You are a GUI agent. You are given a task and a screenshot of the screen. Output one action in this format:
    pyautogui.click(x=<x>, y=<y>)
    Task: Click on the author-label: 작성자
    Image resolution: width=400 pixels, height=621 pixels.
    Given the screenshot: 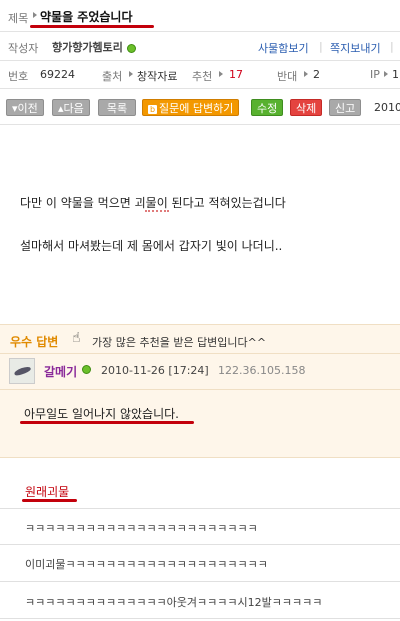 What is the action you would take?
    pyautogui.click(x=23, y=48)
    